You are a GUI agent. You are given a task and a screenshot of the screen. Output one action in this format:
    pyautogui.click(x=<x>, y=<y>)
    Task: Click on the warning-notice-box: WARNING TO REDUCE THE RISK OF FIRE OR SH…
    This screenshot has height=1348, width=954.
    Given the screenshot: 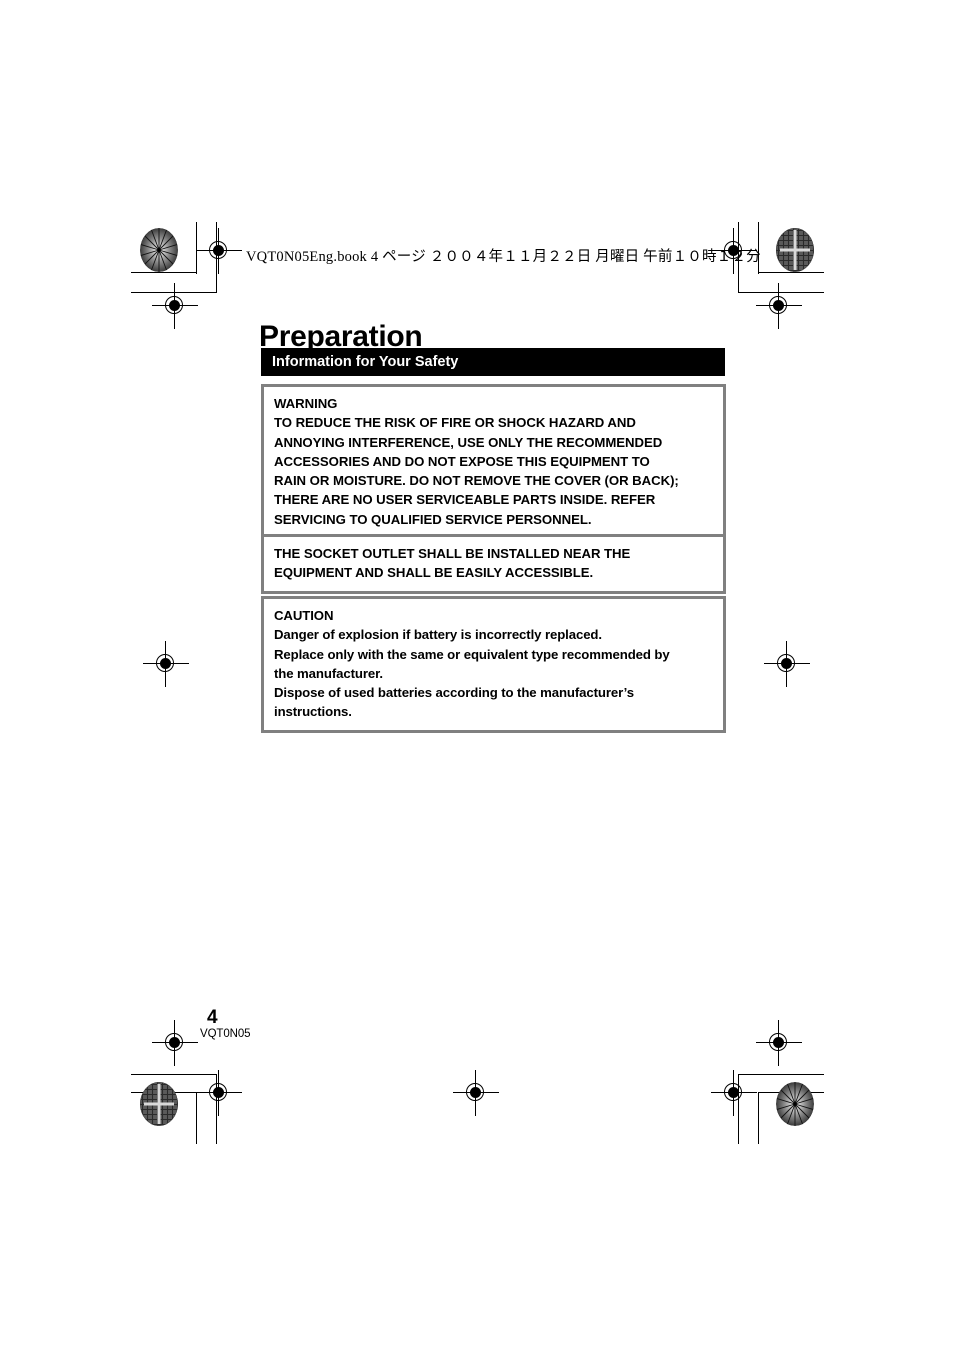 What is the action you would take?
    pyautogui.click(x=493, y=462)
    